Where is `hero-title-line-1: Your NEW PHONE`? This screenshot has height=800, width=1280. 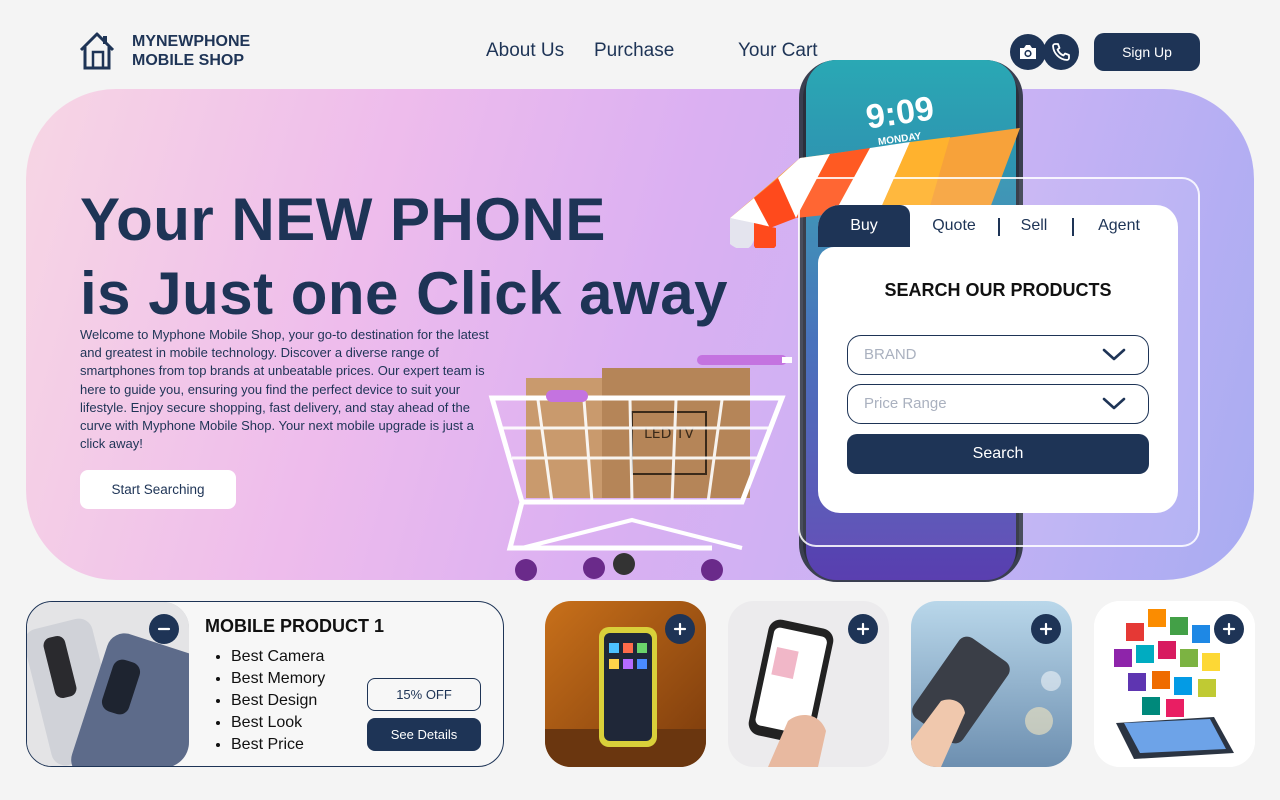 hero-title-line-1: Your NEW PHONE is located at coordinates (343, 219).